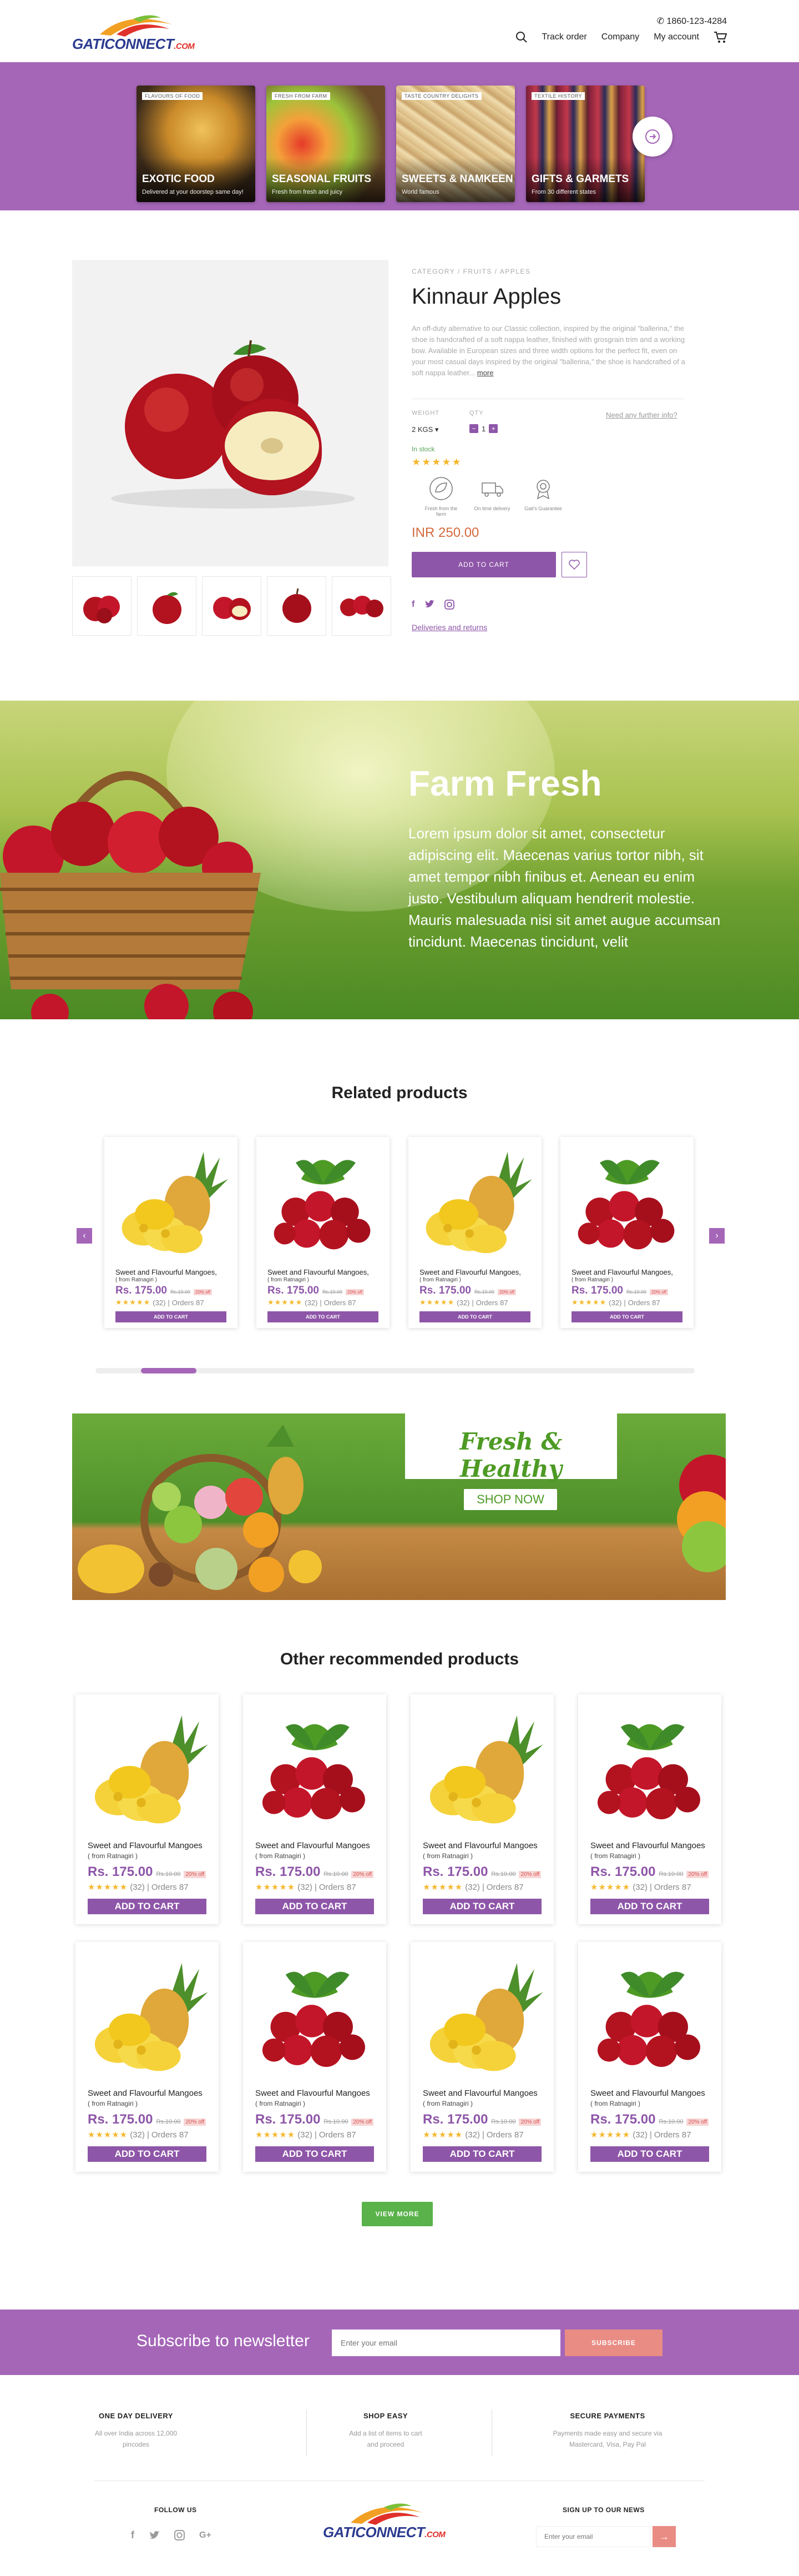 Image resolution: width=799 pixels, height=2576 pixels. I want to click on stock-status: In stock, so click(423, 449).